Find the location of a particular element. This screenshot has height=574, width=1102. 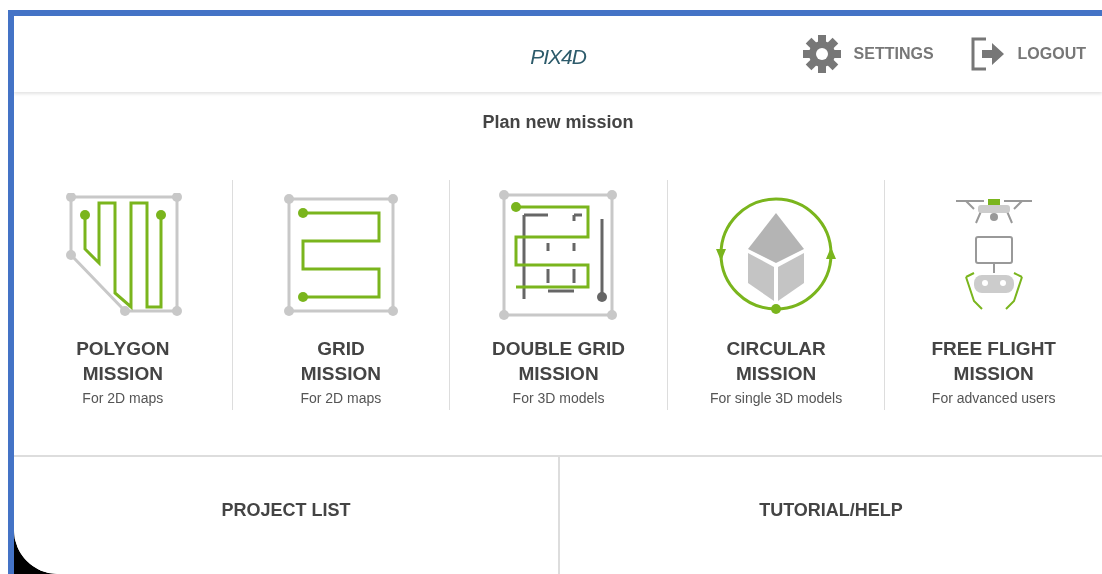

mission-title: DOUBLE GRID is located at coordinates (558, 349).